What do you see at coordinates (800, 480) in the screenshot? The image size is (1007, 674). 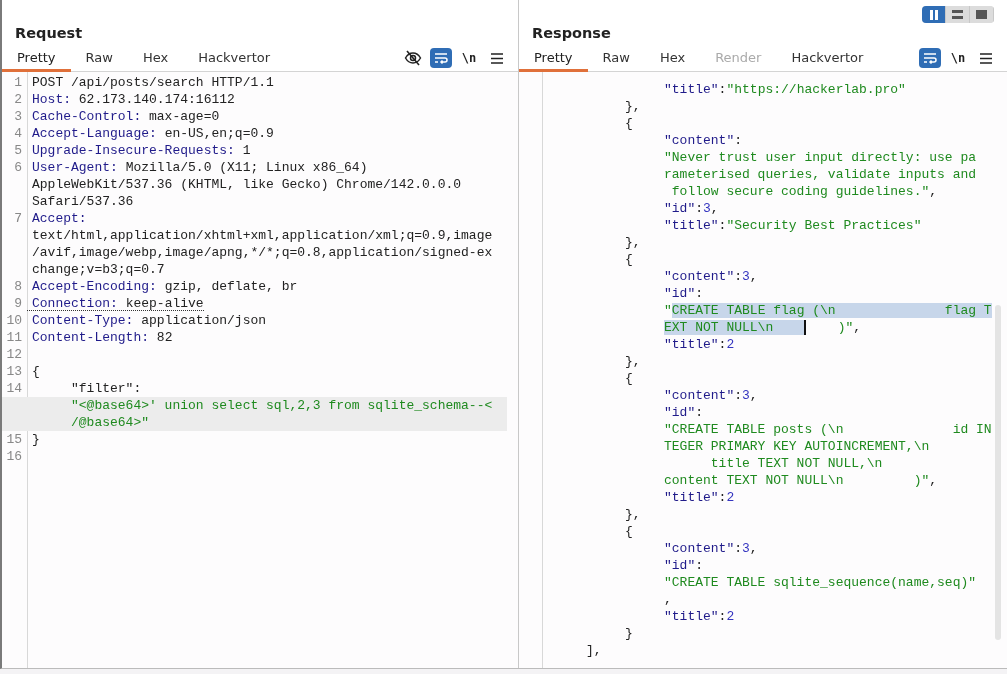 I see `code-line: content TEXT NOT NULL\n )",` at bounding box center [800, 480].